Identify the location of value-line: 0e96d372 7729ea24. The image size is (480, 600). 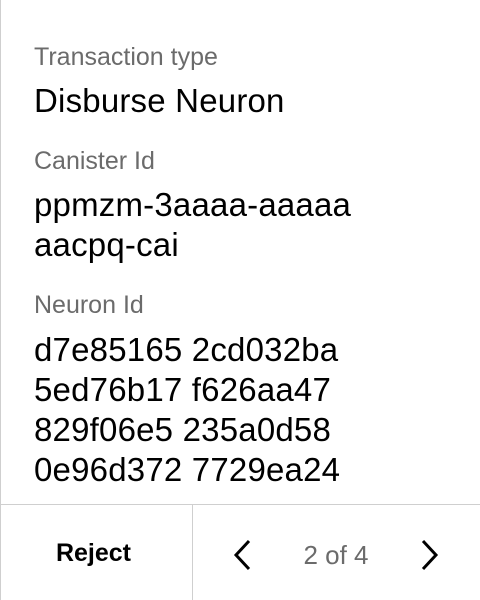
(187, 469).